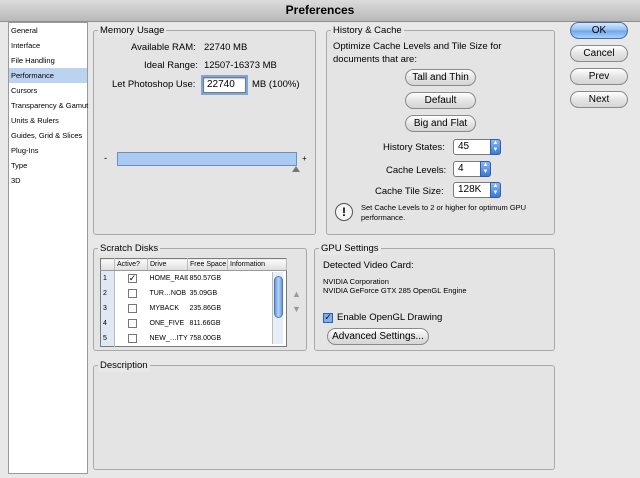 Image resolution: width=640 pixels, height=478 pixels. Describe the element at coordinates (132, 30) in the screenshot. I see `memory-usage-legend: Memory Usage` at that location.